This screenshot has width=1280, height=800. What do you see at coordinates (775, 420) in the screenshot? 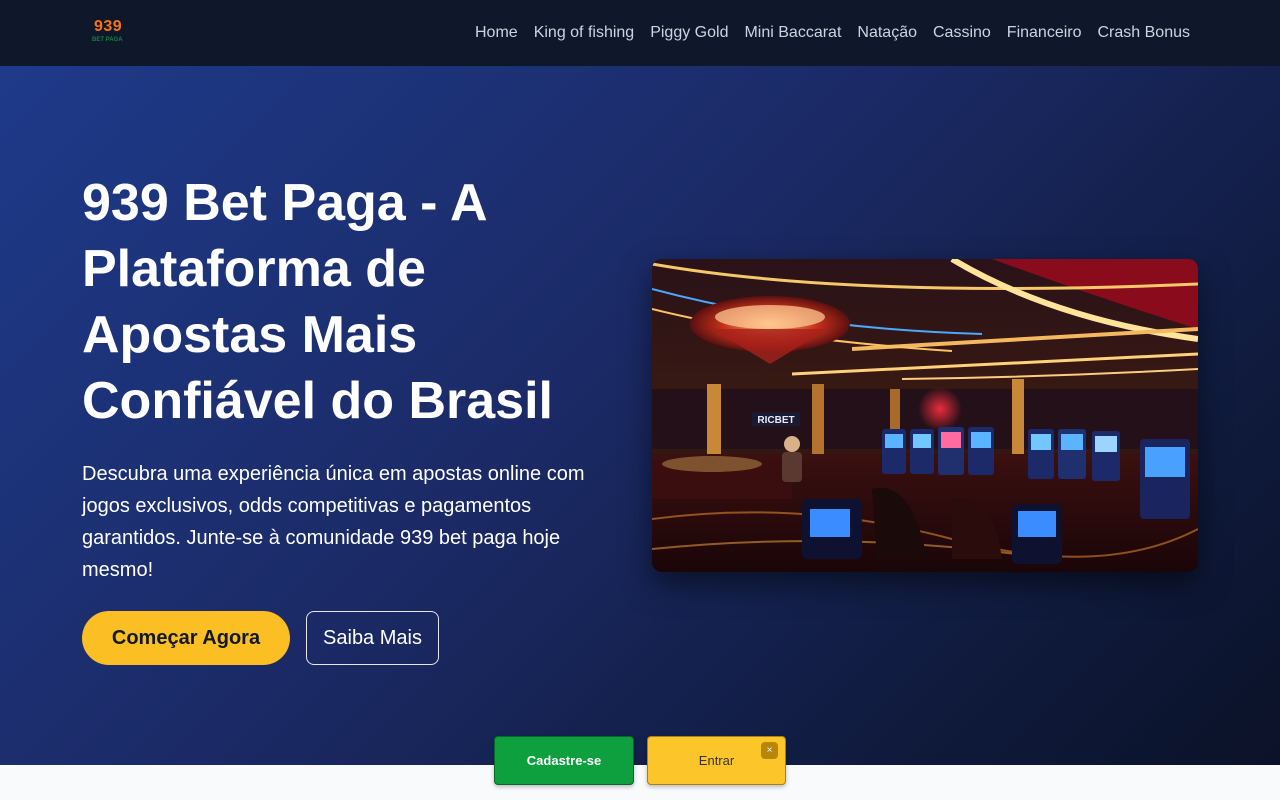
I see `casino-sign-text: RICBET` at bounding box center [775, 420].